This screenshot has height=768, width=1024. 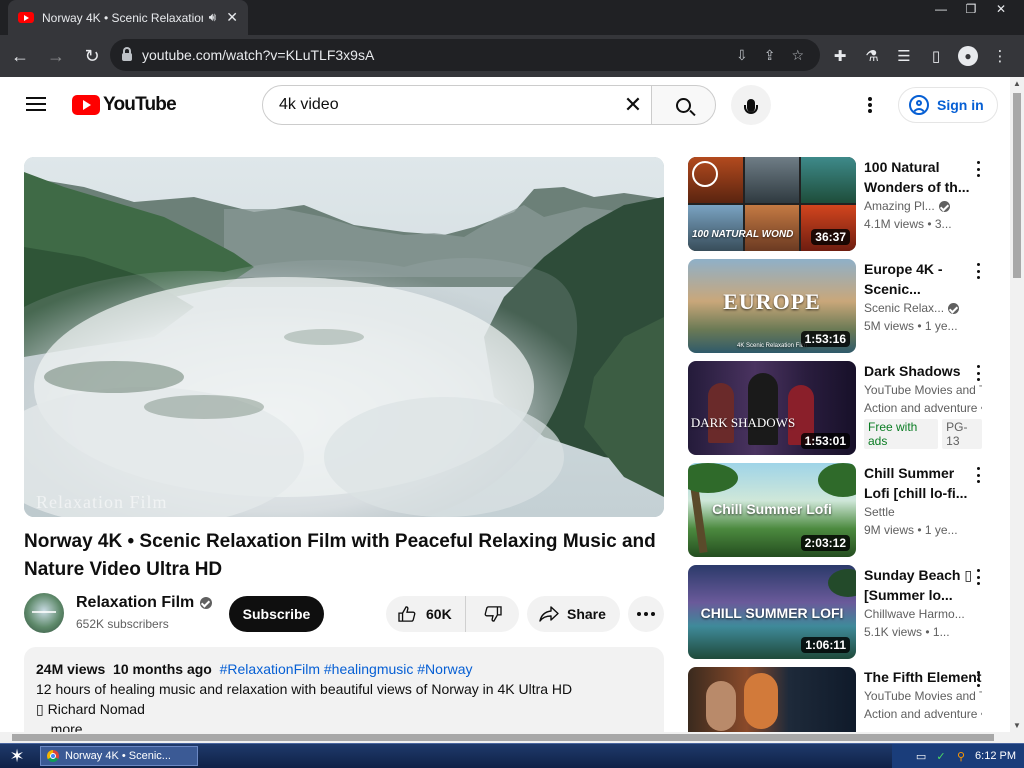 I want to click on settings-menu-icon, so click(x=870, y=105).